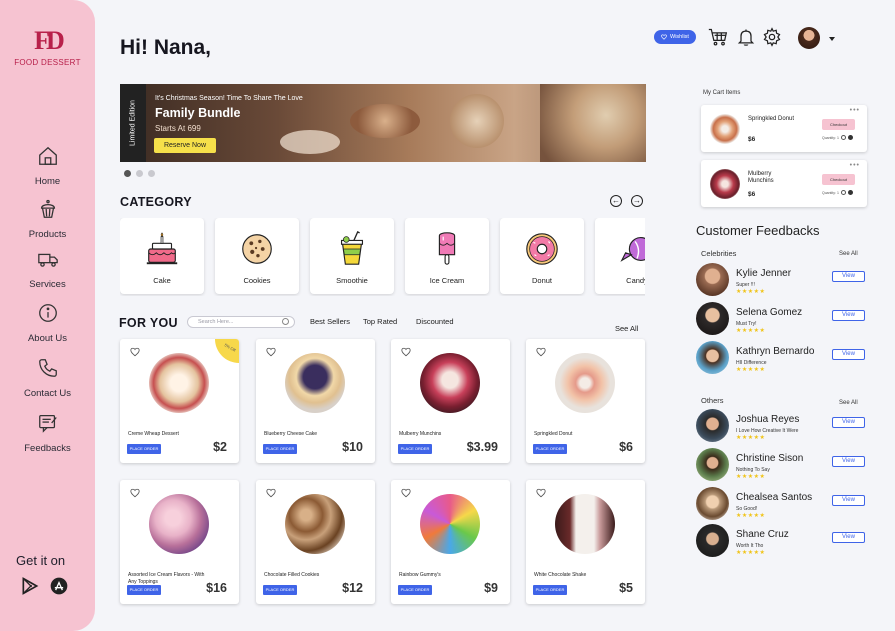 The image size is (895, 631). I want to click on category-card-donut: Donut, so click(542, 256).